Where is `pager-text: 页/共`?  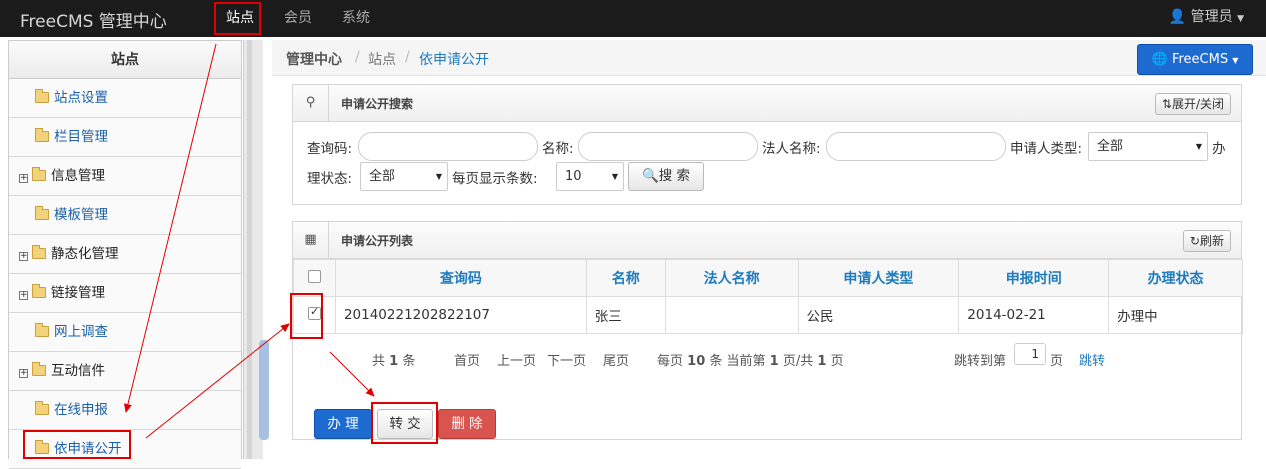
pager-text: 页/共 is located at coordinates (798, 361).